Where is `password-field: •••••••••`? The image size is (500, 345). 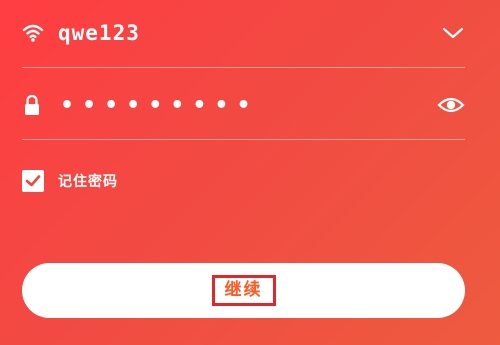 password-field: ••••••••• is located at coordinates (243, 105).